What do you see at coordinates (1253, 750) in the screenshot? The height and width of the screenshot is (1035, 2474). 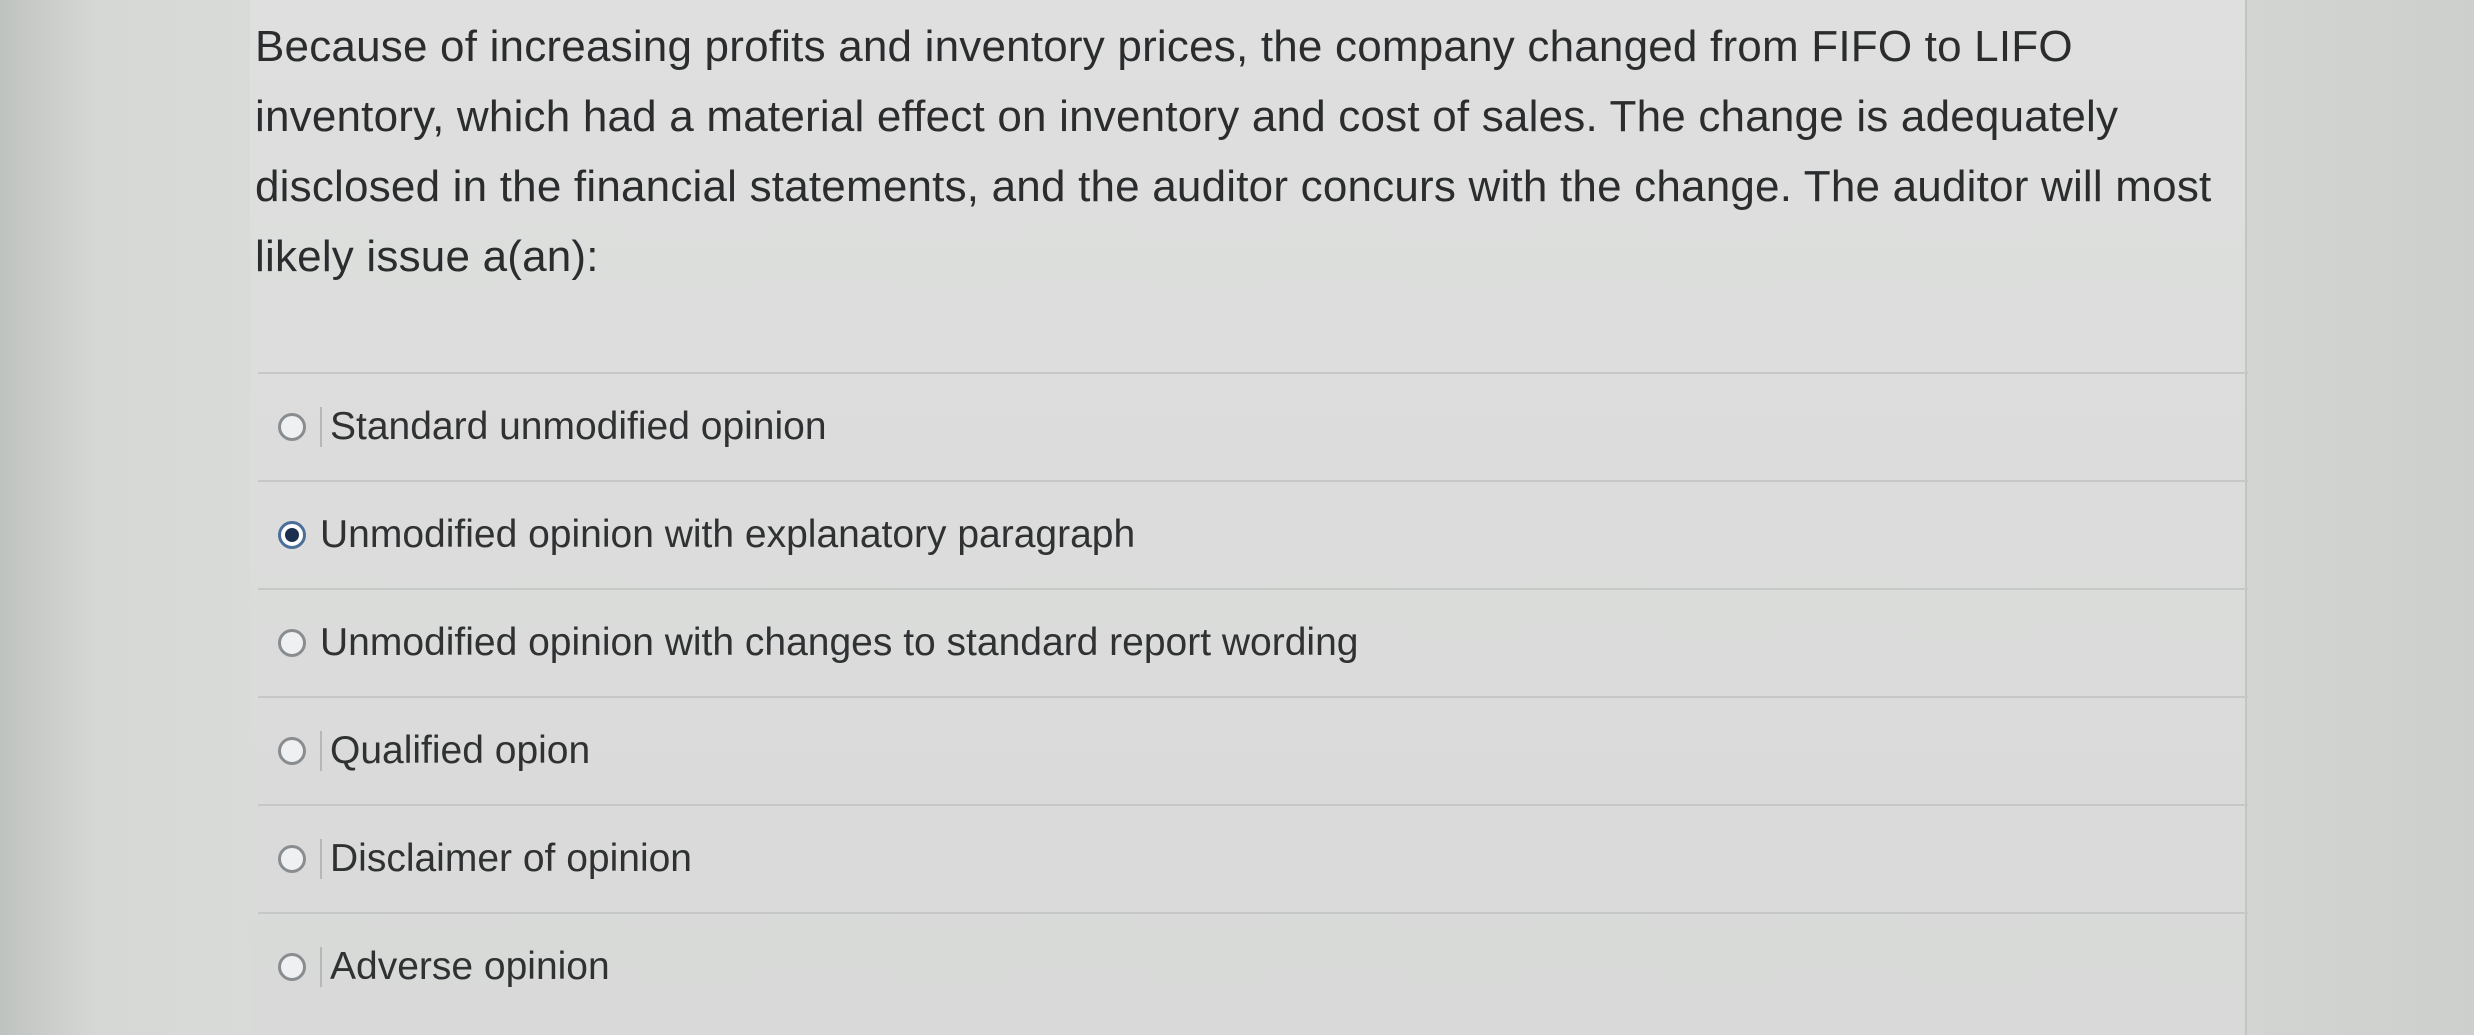 I see `option-qualified: Qualified opion` at bounding box center [1253, 750].